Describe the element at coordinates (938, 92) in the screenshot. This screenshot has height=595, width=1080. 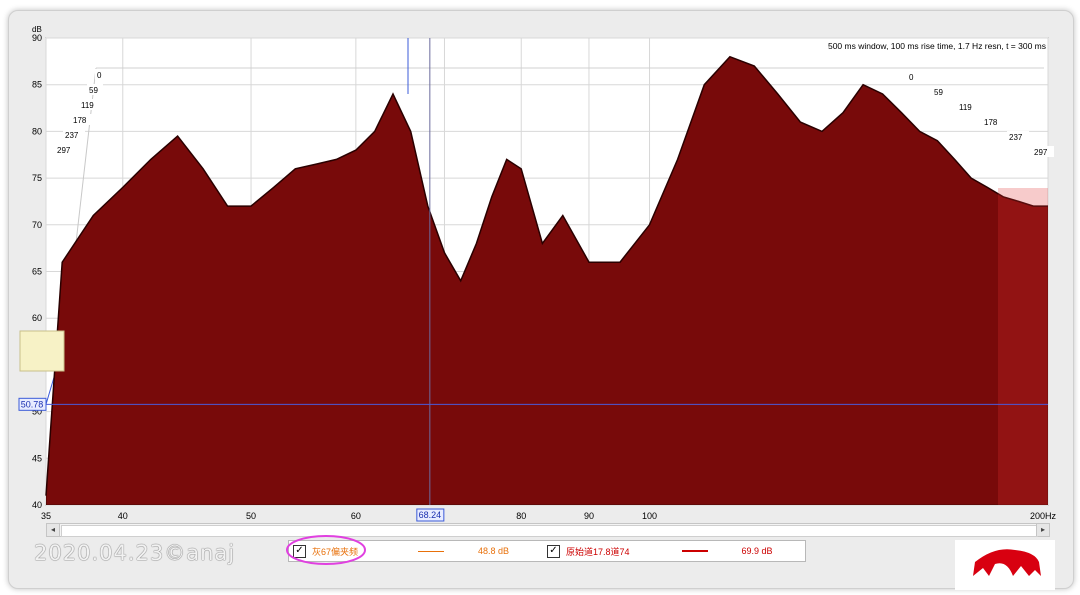
I see `time-label-right: 59` at that location.